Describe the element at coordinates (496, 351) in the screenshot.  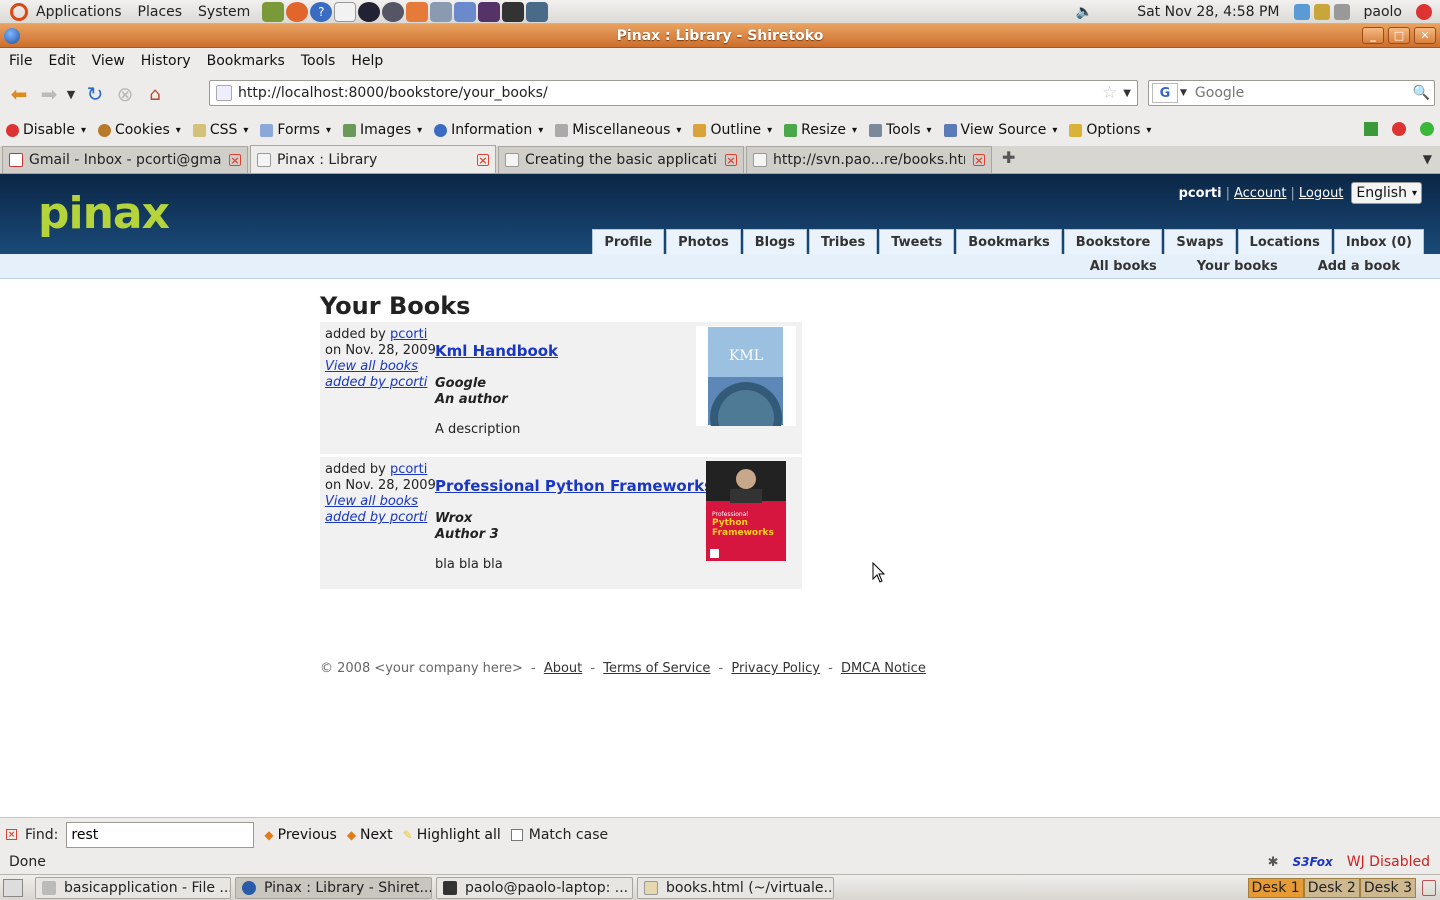
I see `book-title-link: Kml Handbook` at that location.